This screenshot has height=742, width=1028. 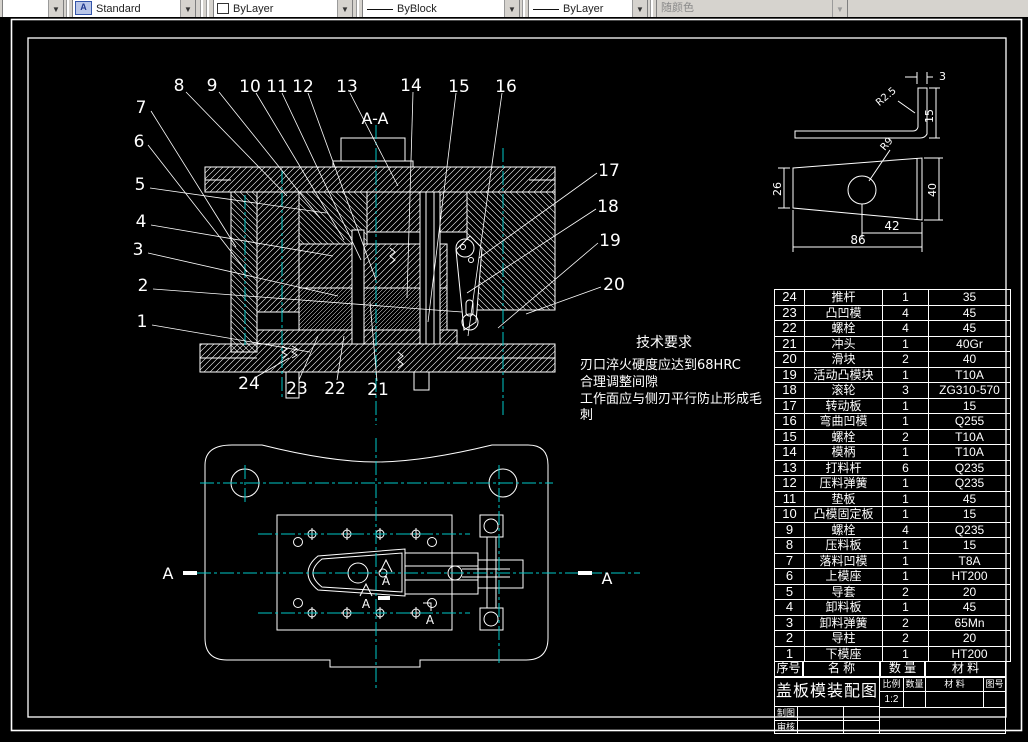 What do you see at coordinates (610, 241) in the screenshot?
I see `part-callout-number: 19` at bounding box center [610, 241].